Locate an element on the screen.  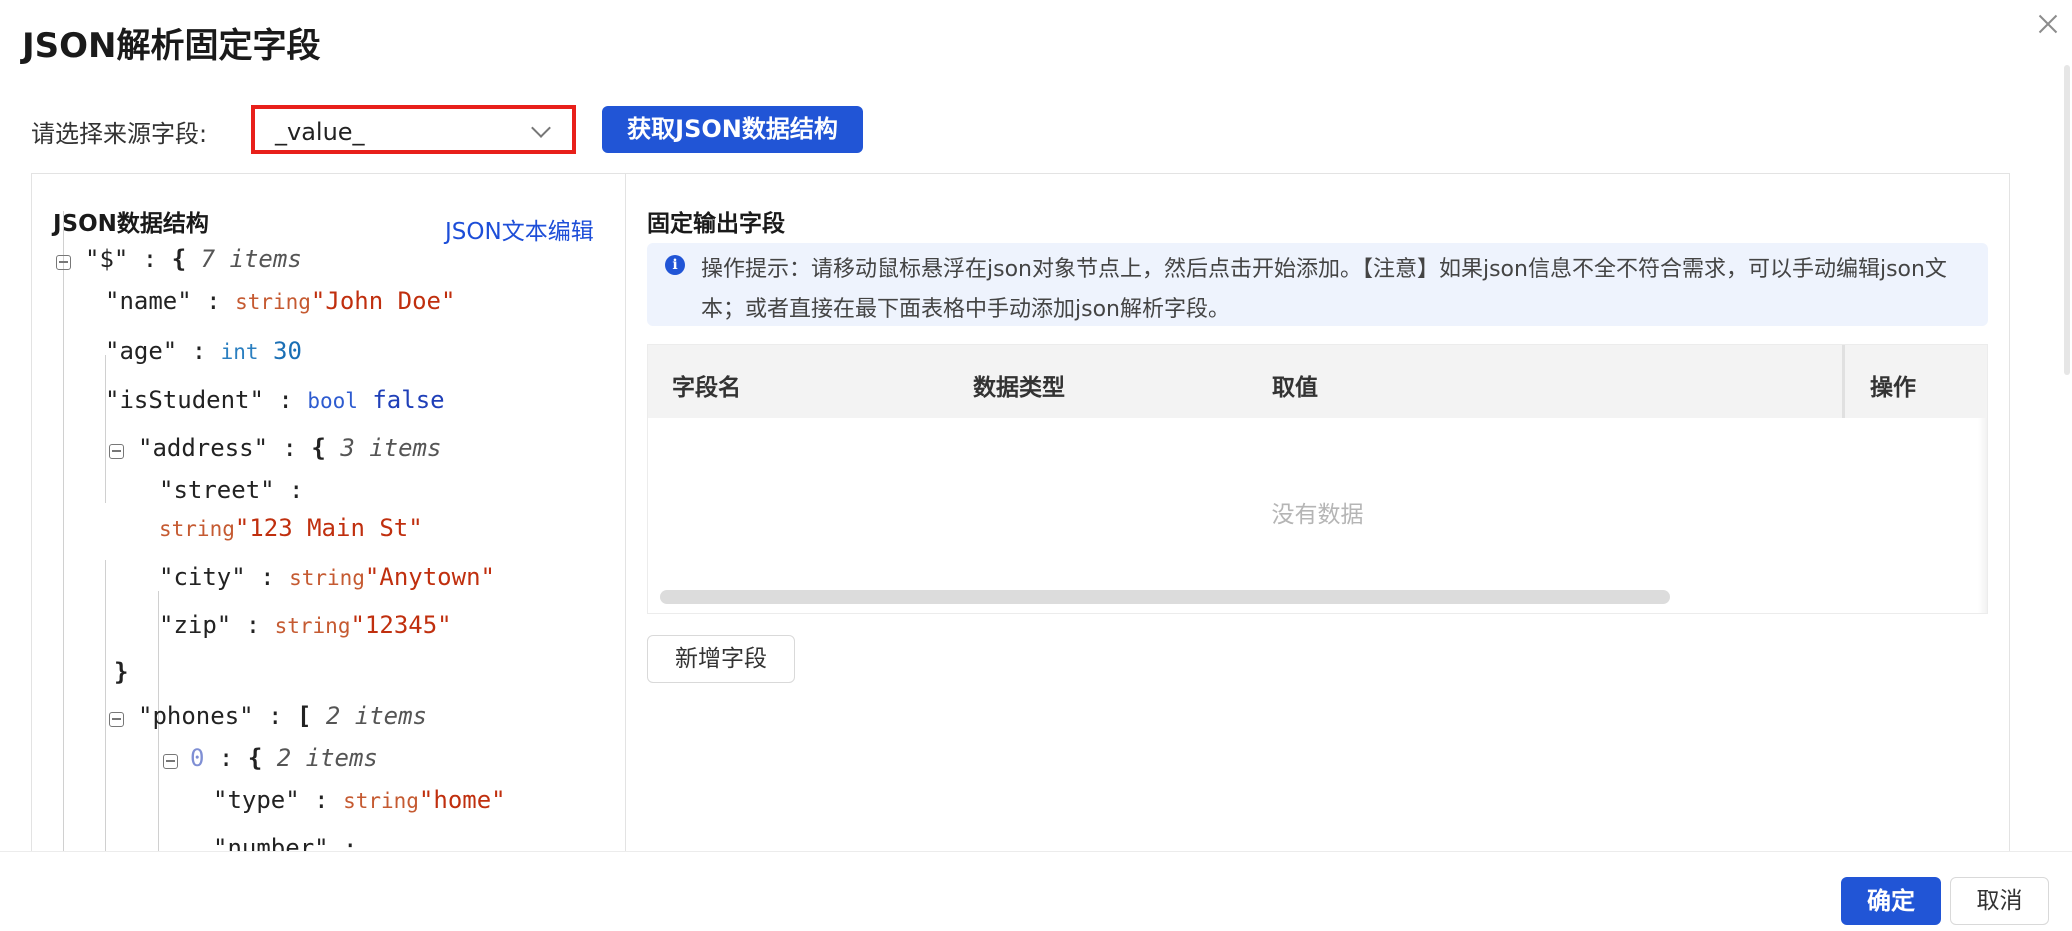
collapse-root-icon is located at coordinates (63, 262).